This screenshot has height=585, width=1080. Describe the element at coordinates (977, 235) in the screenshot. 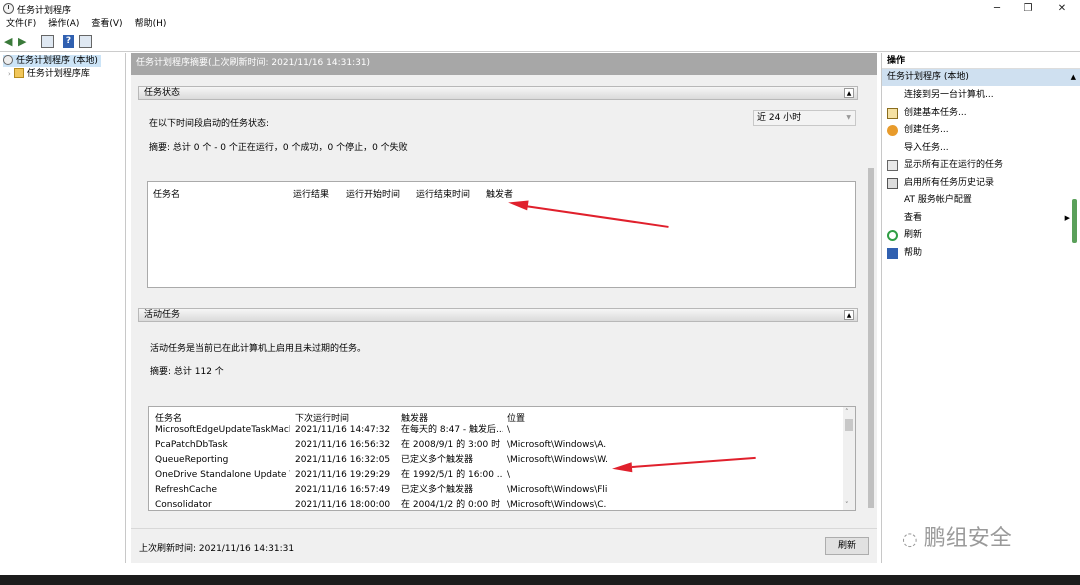

I see `action-item: 刷新` at that location.